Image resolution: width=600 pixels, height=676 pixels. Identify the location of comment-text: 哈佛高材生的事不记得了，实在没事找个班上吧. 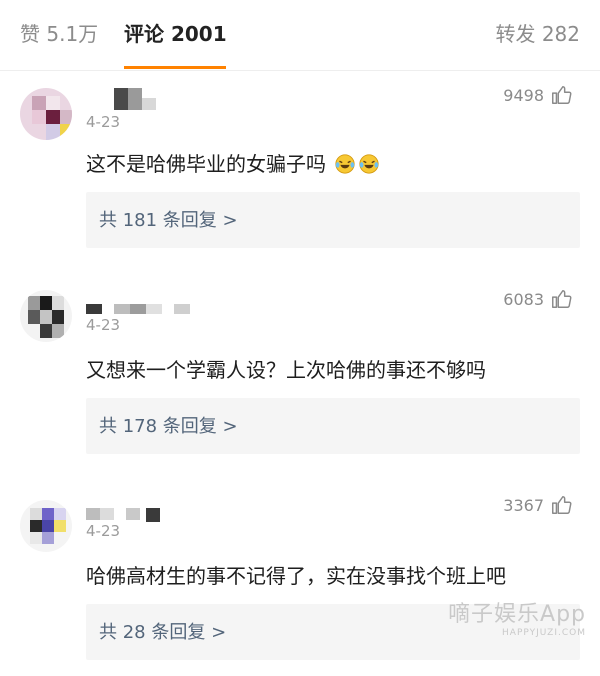
(296, 576).